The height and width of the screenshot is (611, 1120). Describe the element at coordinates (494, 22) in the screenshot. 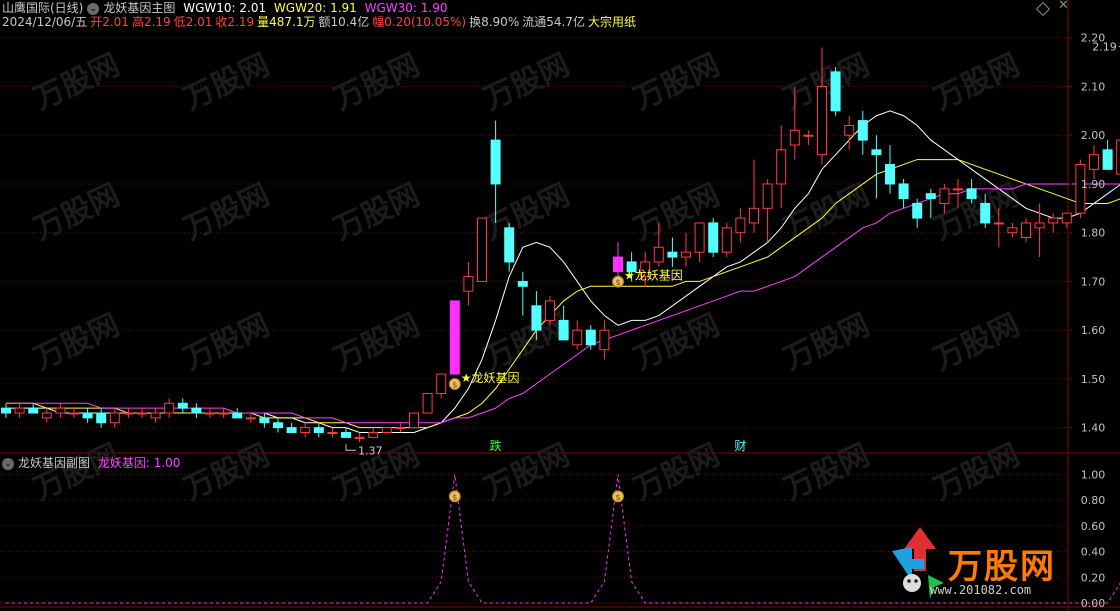

I see `quote-item: 换8.90%` at that location.